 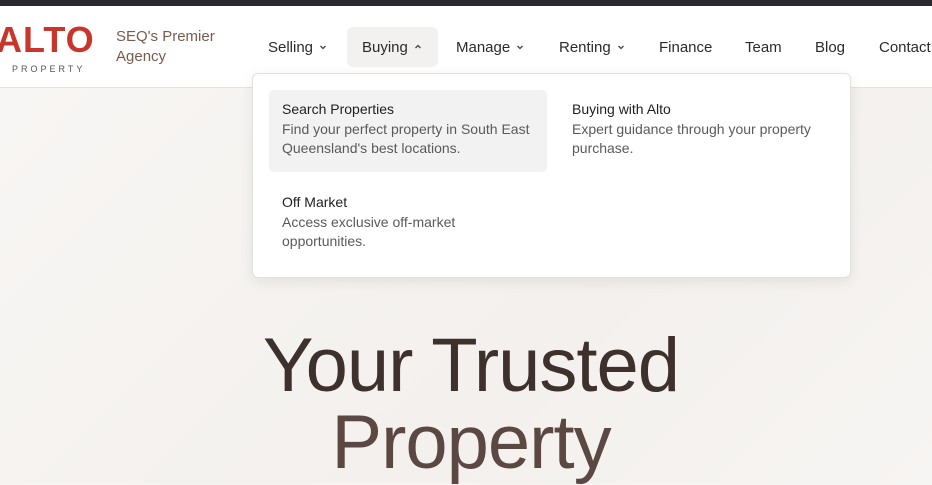 I want to click on nav-item-renting: Renting, so click(x=592, y=47).